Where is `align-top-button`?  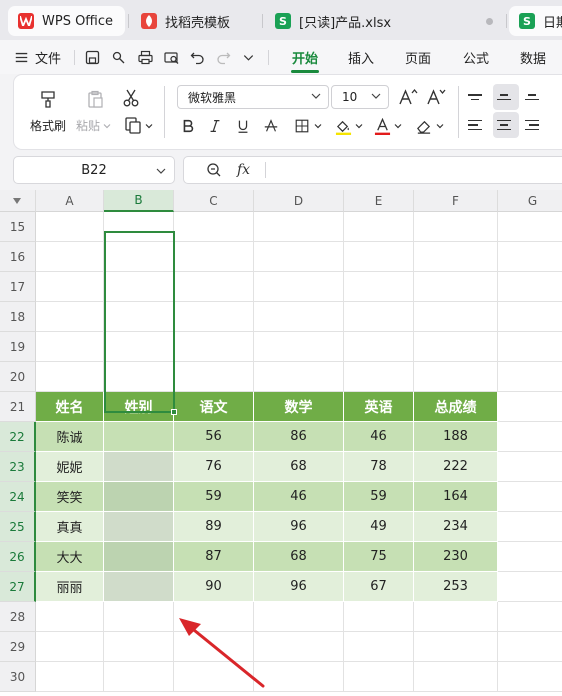 align-top-button is located at coordinates (477, 97).